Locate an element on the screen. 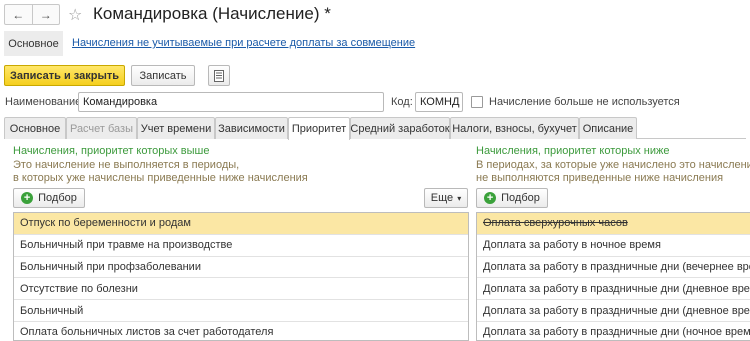  document-icon is located at coordinates (219, 75).